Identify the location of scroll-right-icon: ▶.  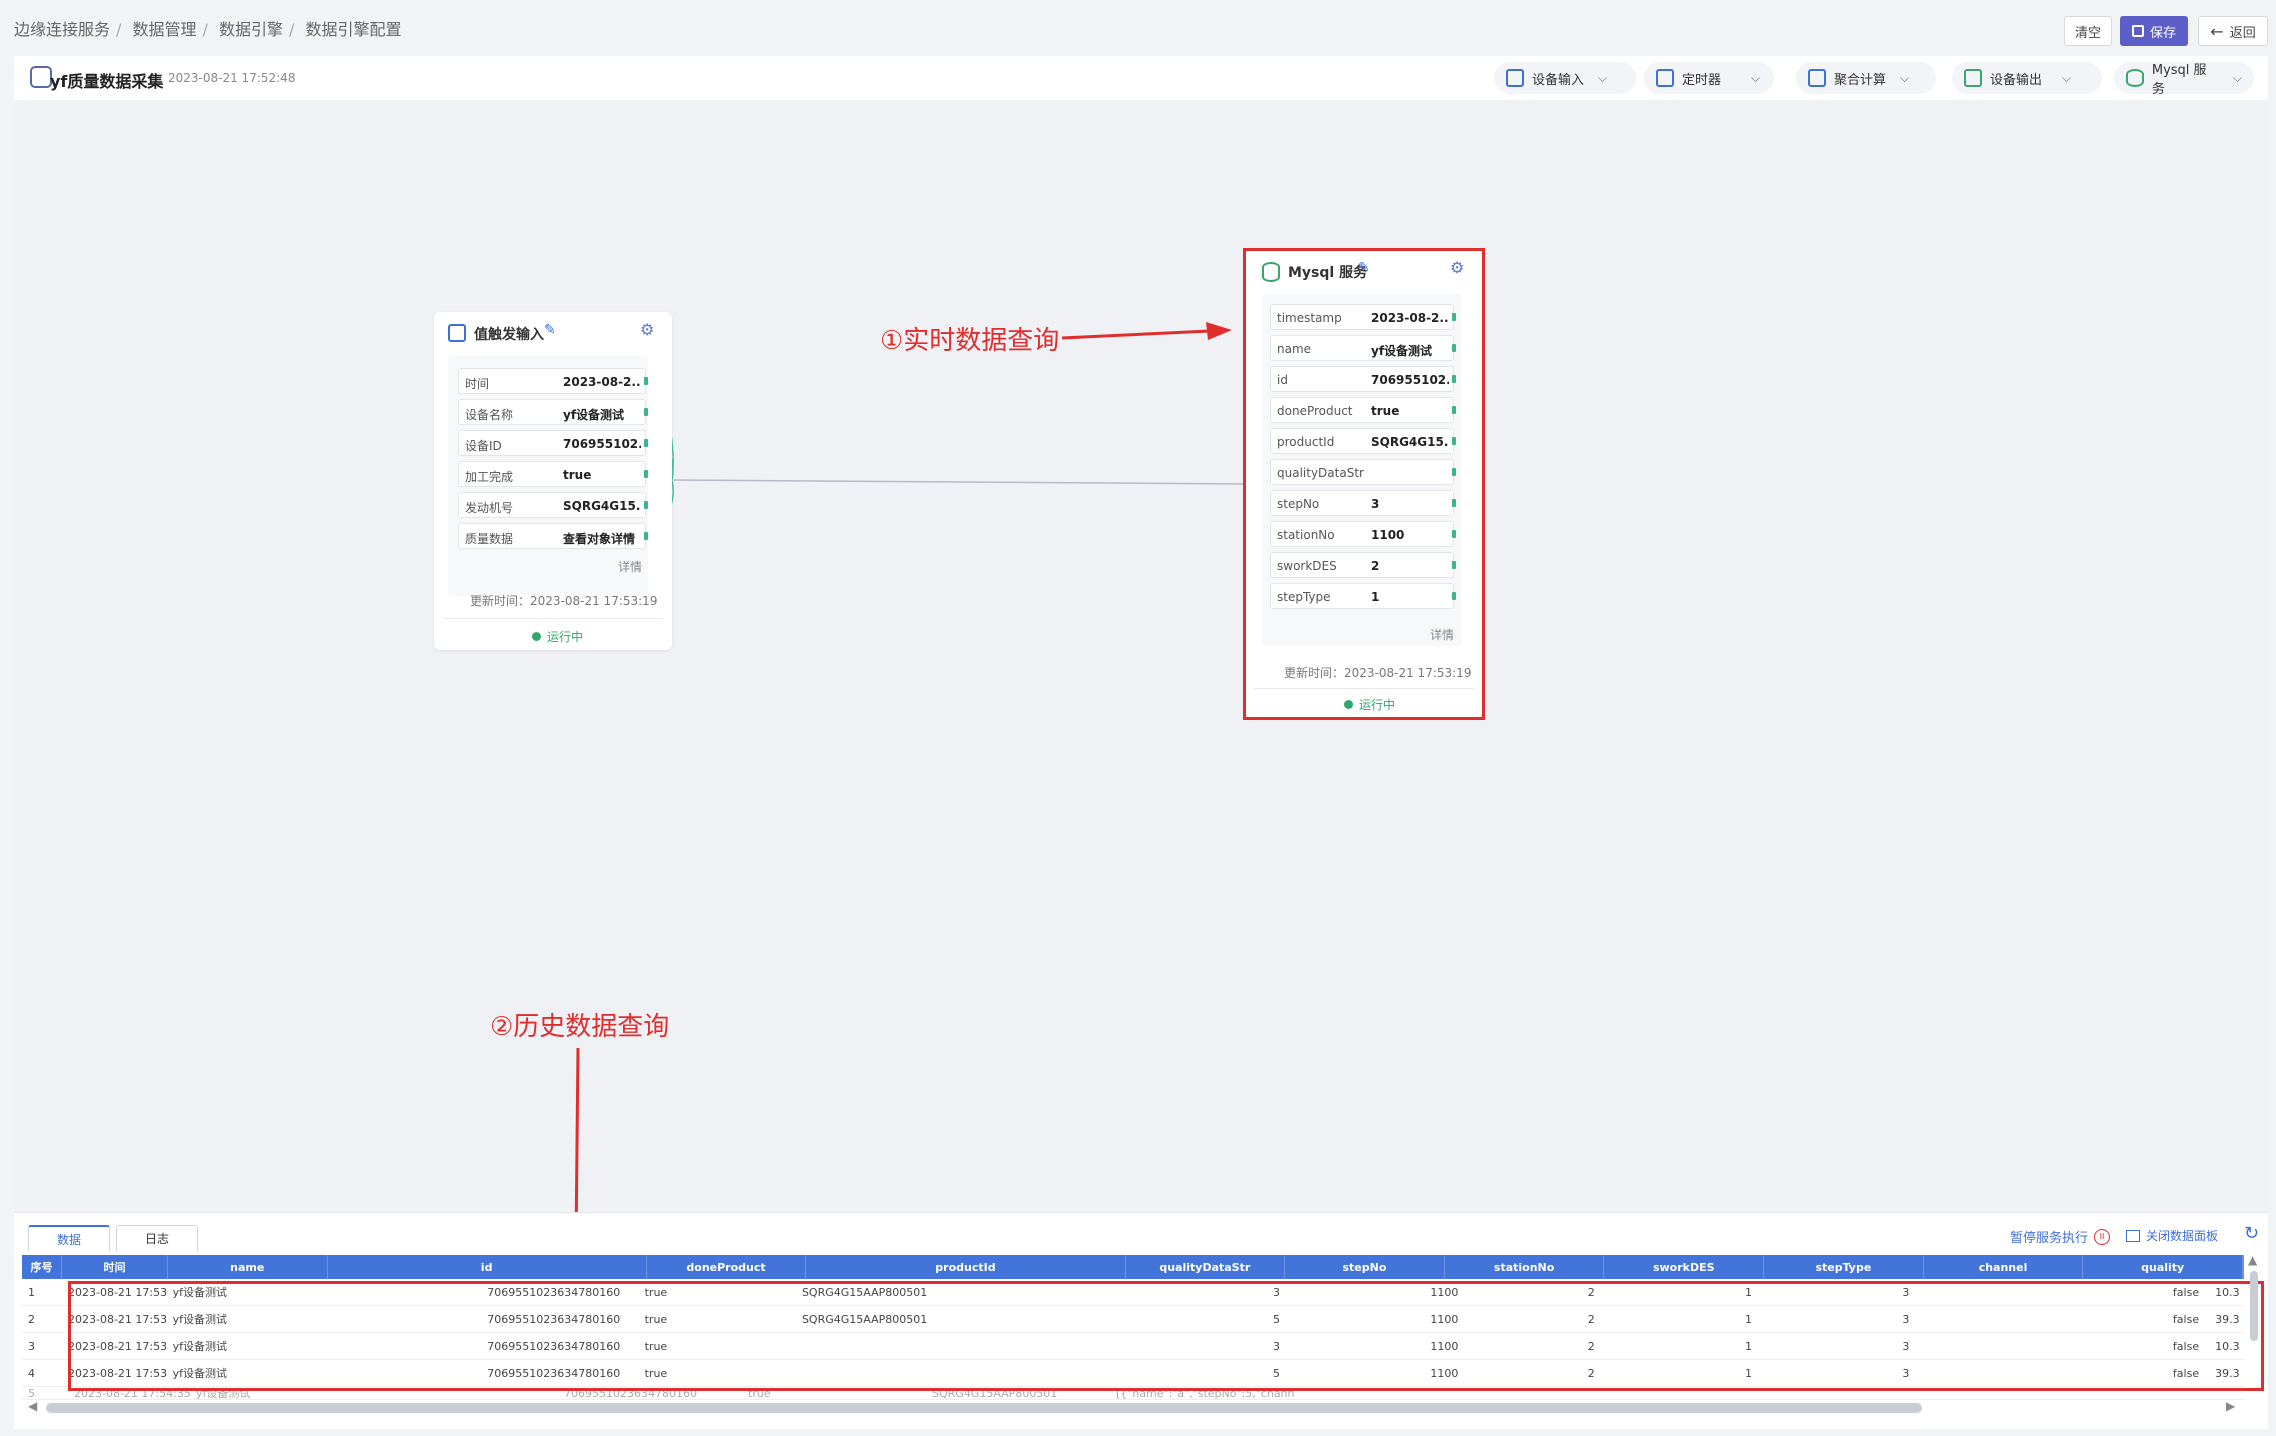
(2230, 1406).